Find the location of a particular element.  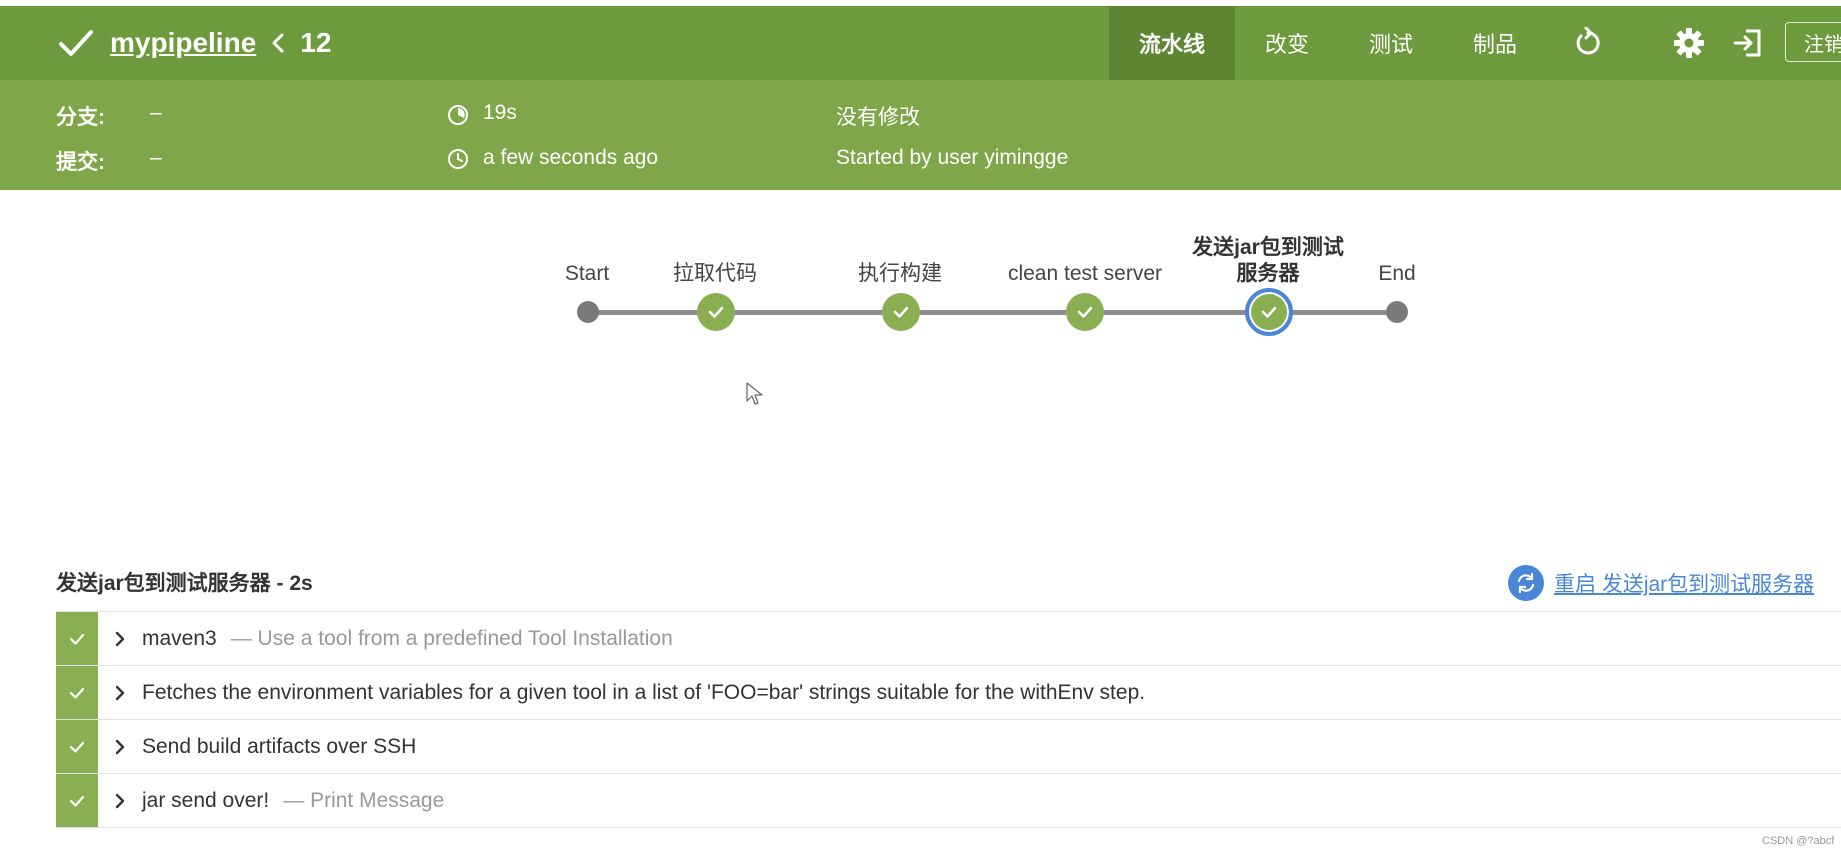

branch-value: – is located at coordinates (156, 112).